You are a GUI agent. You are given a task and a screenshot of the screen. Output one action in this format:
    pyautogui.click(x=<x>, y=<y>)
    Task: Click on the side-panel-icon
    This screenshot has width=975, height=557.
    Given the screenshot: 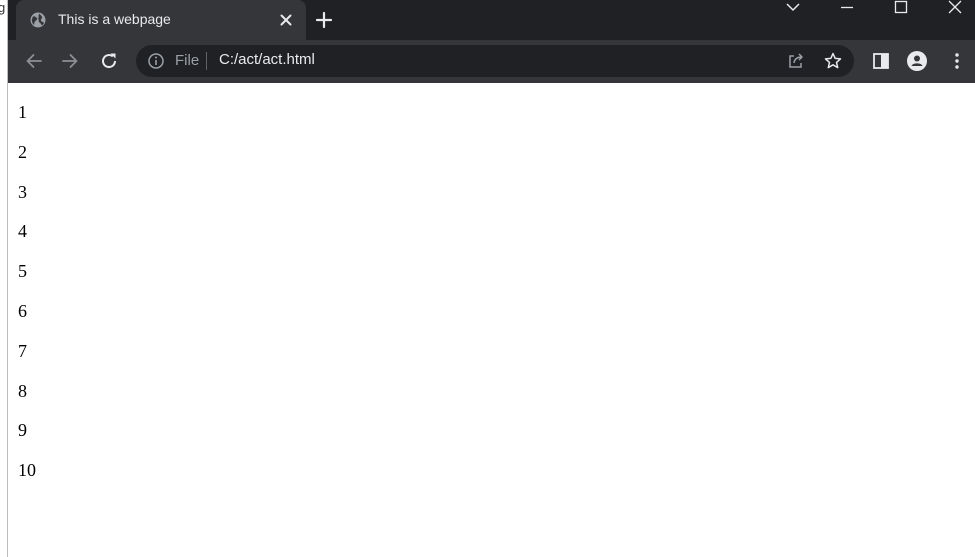 What is the action you would take?
    pyautogui.click(x=881, y=61)
    